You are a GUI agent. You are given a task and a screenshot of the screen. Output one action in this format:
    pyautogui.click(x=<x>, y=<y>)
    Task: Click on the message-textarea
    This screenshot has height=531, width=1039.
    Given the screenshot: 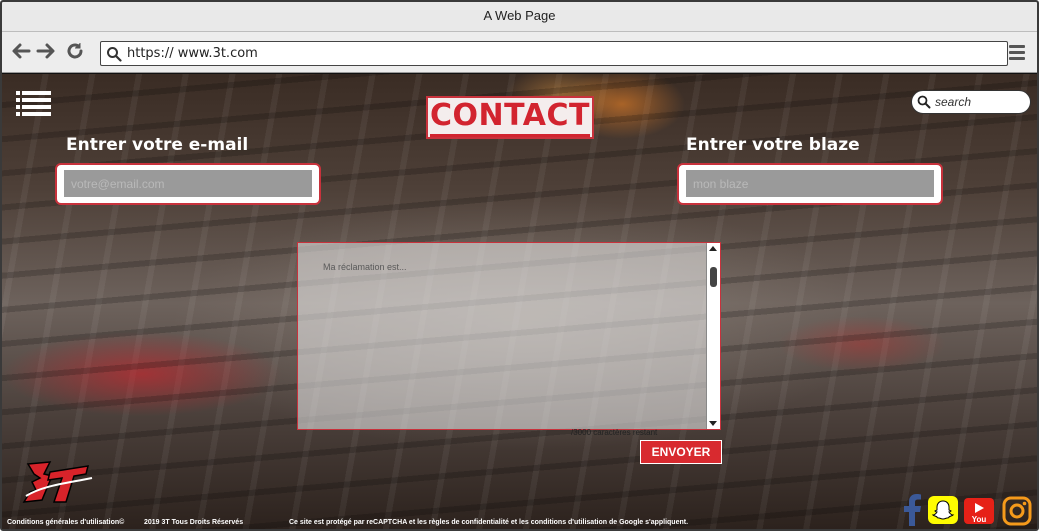 What is the action you would take?
    pyautogui.click(x=502, y=336)
    